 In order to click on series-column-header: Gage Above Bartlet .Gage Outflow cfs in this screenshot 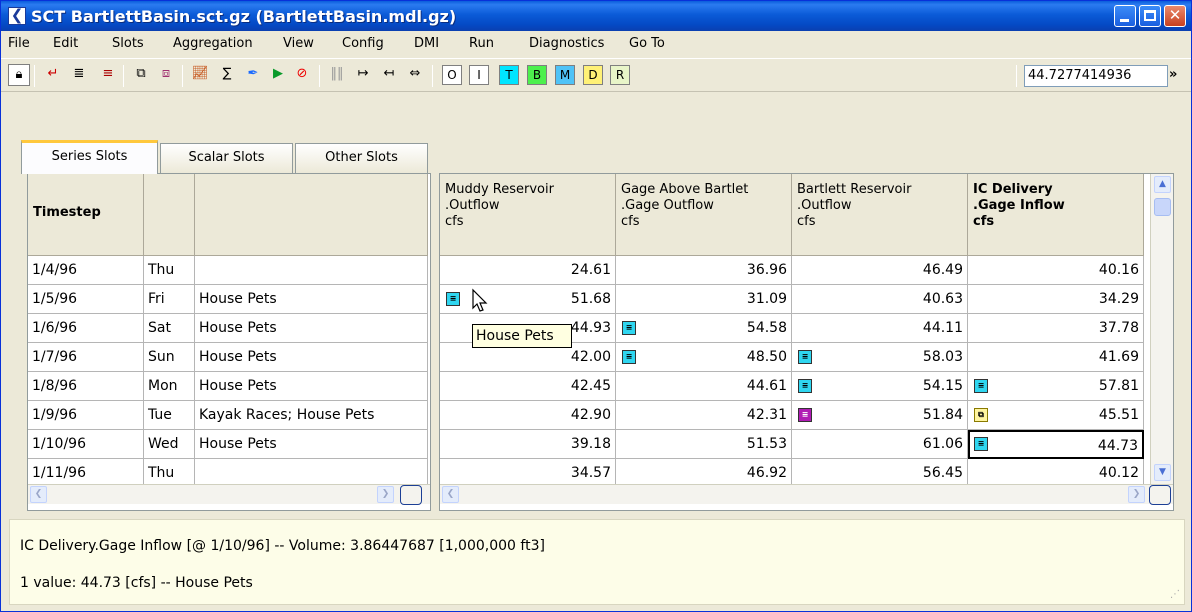, I will do `click(704, 215)`.